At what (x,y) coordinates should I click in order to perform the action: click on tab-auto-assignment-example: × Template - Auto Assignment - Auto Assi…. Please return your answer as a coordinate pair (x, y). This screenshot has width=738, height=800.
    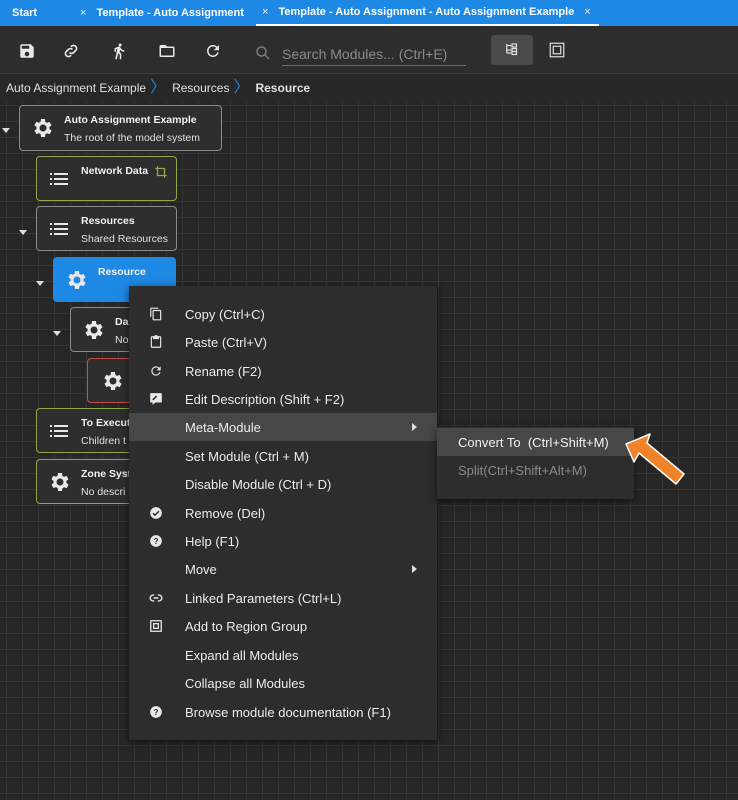
    Looking at the image, I should click on (427, 13).